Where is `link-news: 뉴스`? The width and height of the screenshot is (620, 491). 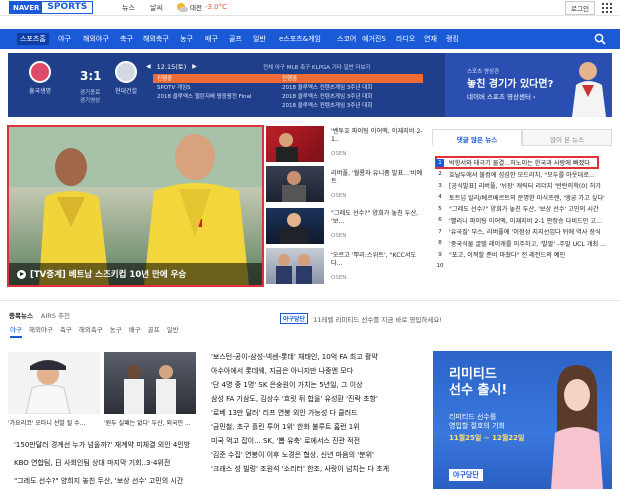 link-news: 뉴스 is located at coordinates (128, 8).